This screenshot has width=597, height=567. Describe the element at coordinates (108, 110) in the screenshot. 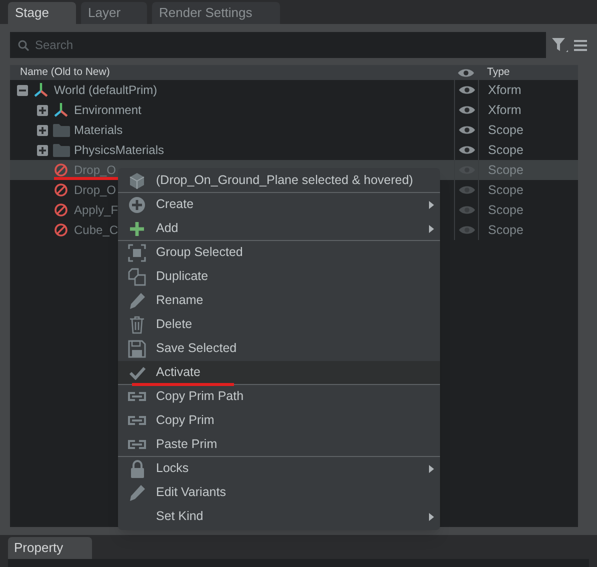

I see `tree-label: Environment` at that location.